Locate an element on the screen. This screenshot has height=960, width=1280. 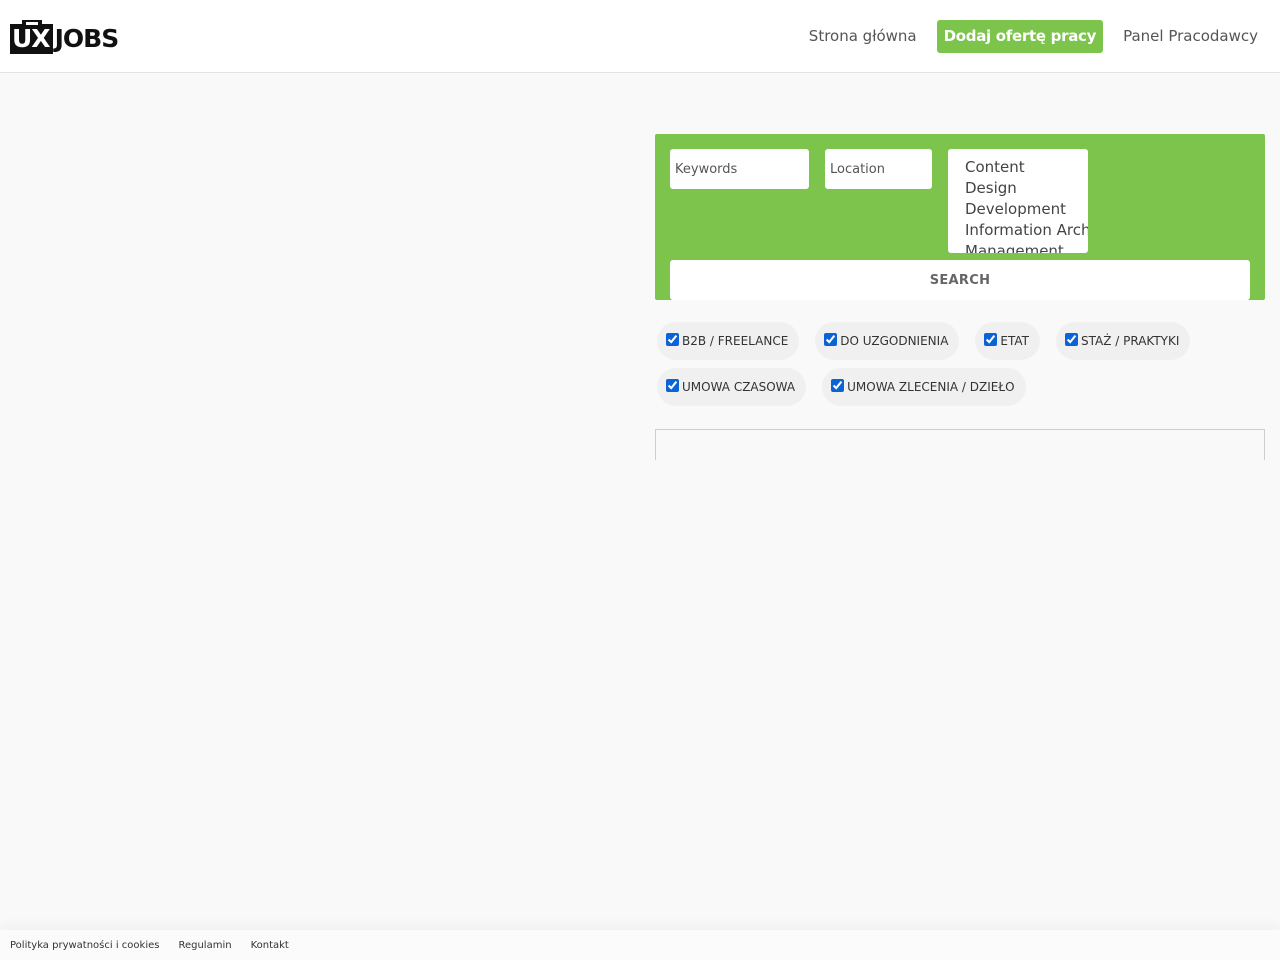
nav-add-job-button: Dodaj ofertę pracy is located at coordinates (1020, 36).